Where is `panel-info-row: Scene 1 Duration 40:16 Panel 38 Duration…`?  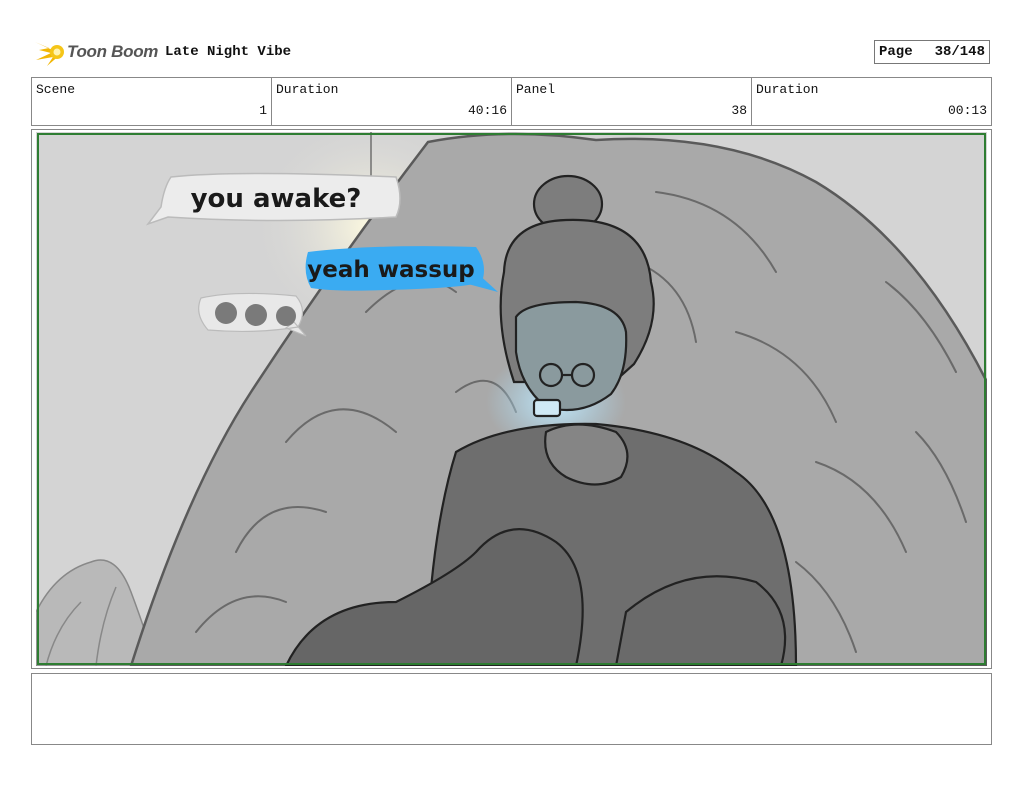 panel-info-row: Scene 1 Duration 40:16 Panel 38 Duration… is located at coordinates (511, 101).